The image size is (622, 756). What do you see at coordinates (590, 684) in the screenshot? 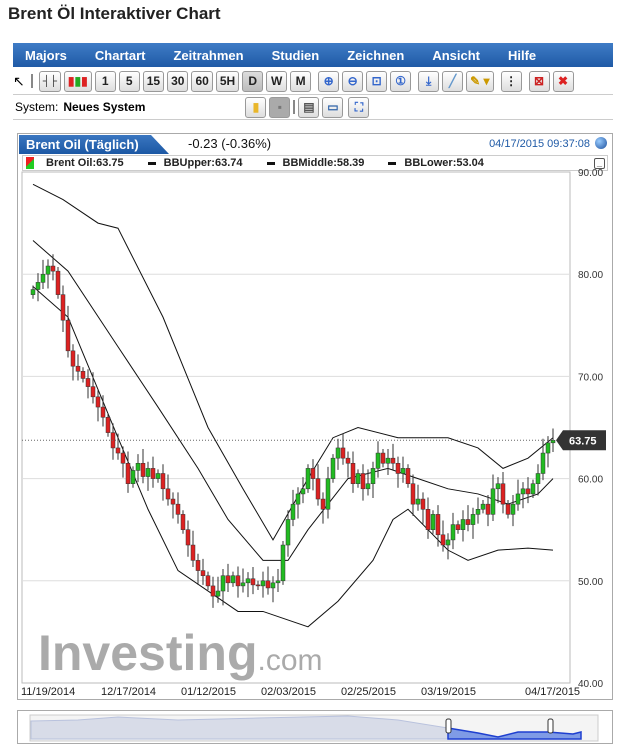
I see `y-tick-label: 40.00` at bounding box center [590, 684].